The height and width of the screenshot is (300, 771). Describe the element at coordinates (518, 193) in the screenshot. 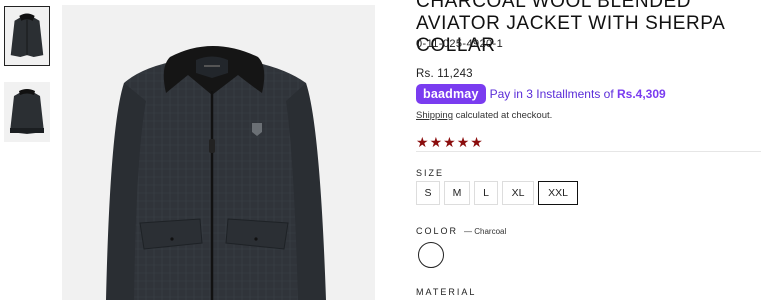

I see `size-option-xl: XL` at that location.